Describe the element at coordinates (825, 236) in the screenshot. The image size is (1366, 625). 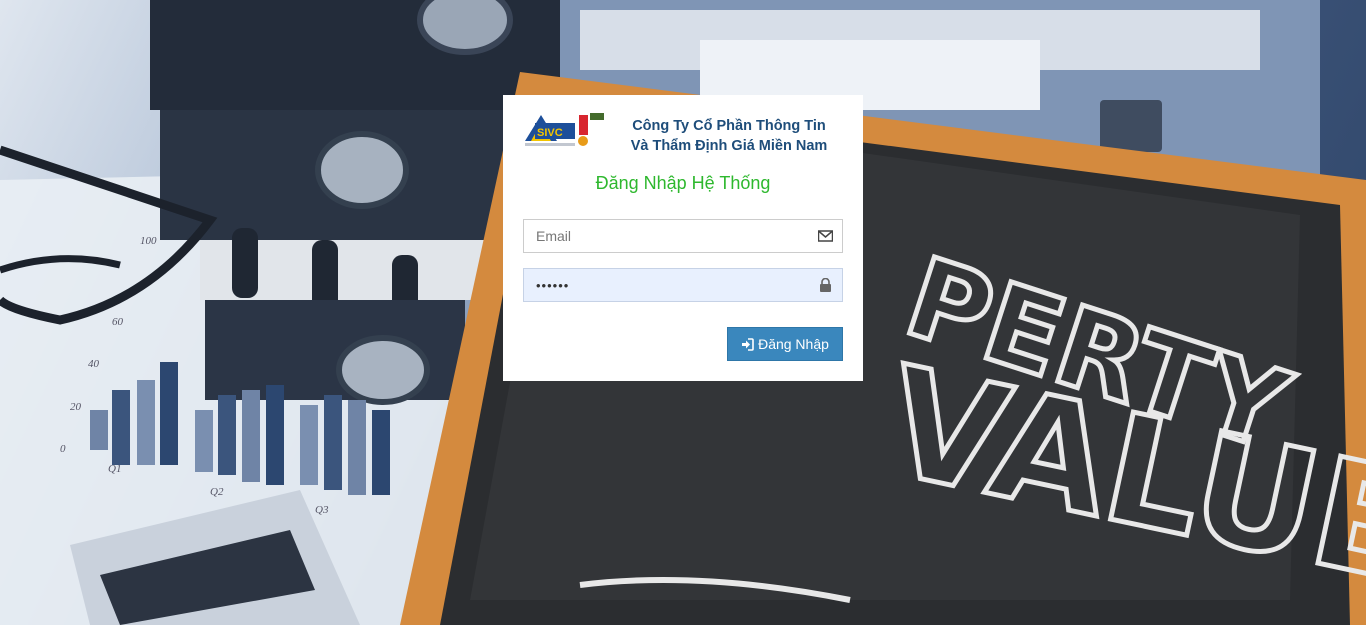
I see `envelope-icon` at that location.